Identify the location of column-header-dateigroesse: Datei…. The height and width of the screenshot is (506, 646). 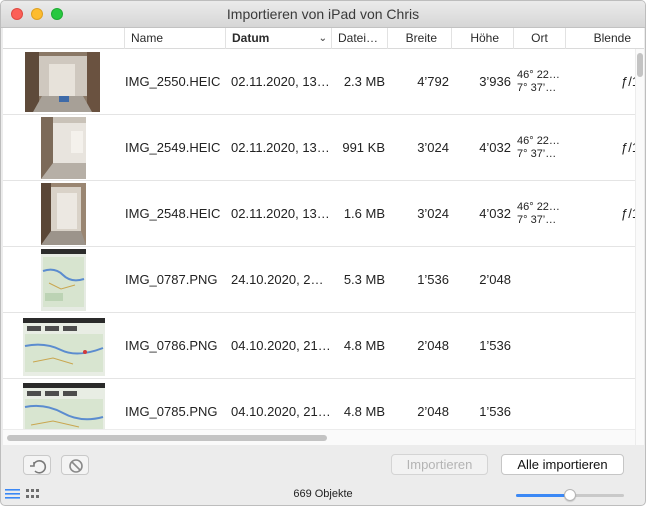
(359, 38).